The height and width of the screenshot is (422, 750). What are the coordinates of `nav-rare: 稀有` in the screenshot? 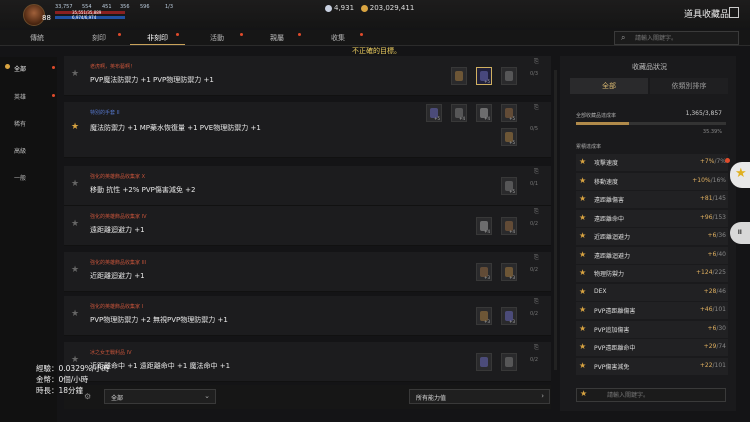 It's located at (20, 123).